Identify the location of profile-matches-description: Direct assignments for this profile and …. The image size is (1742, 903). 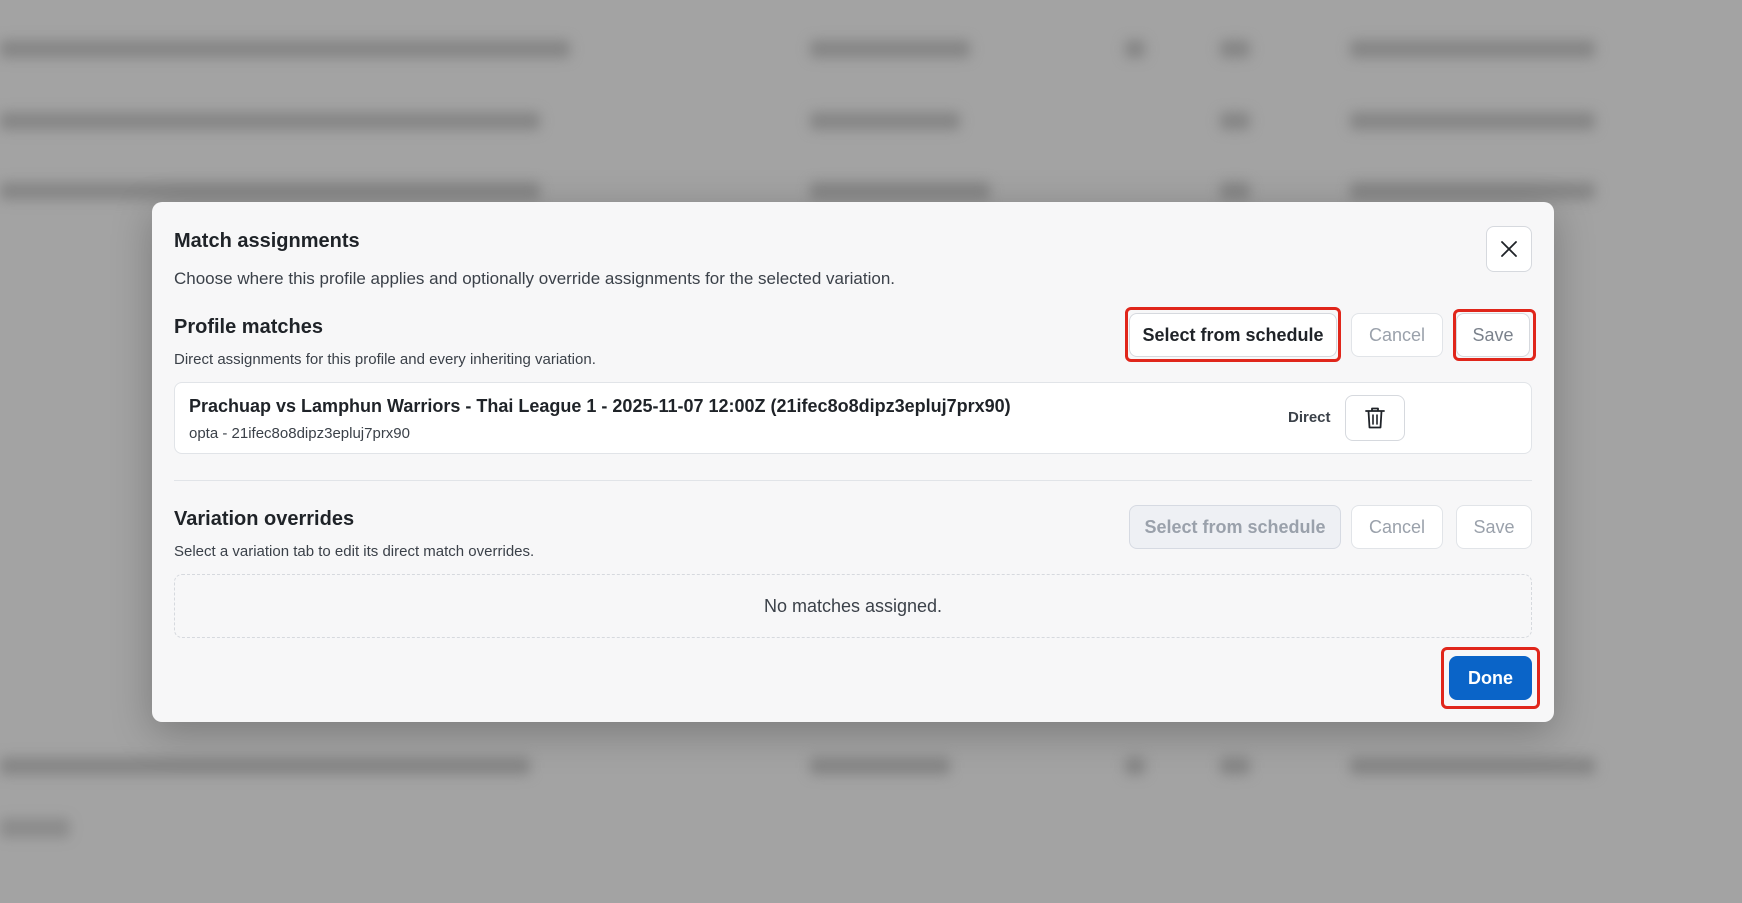
(385, 359).